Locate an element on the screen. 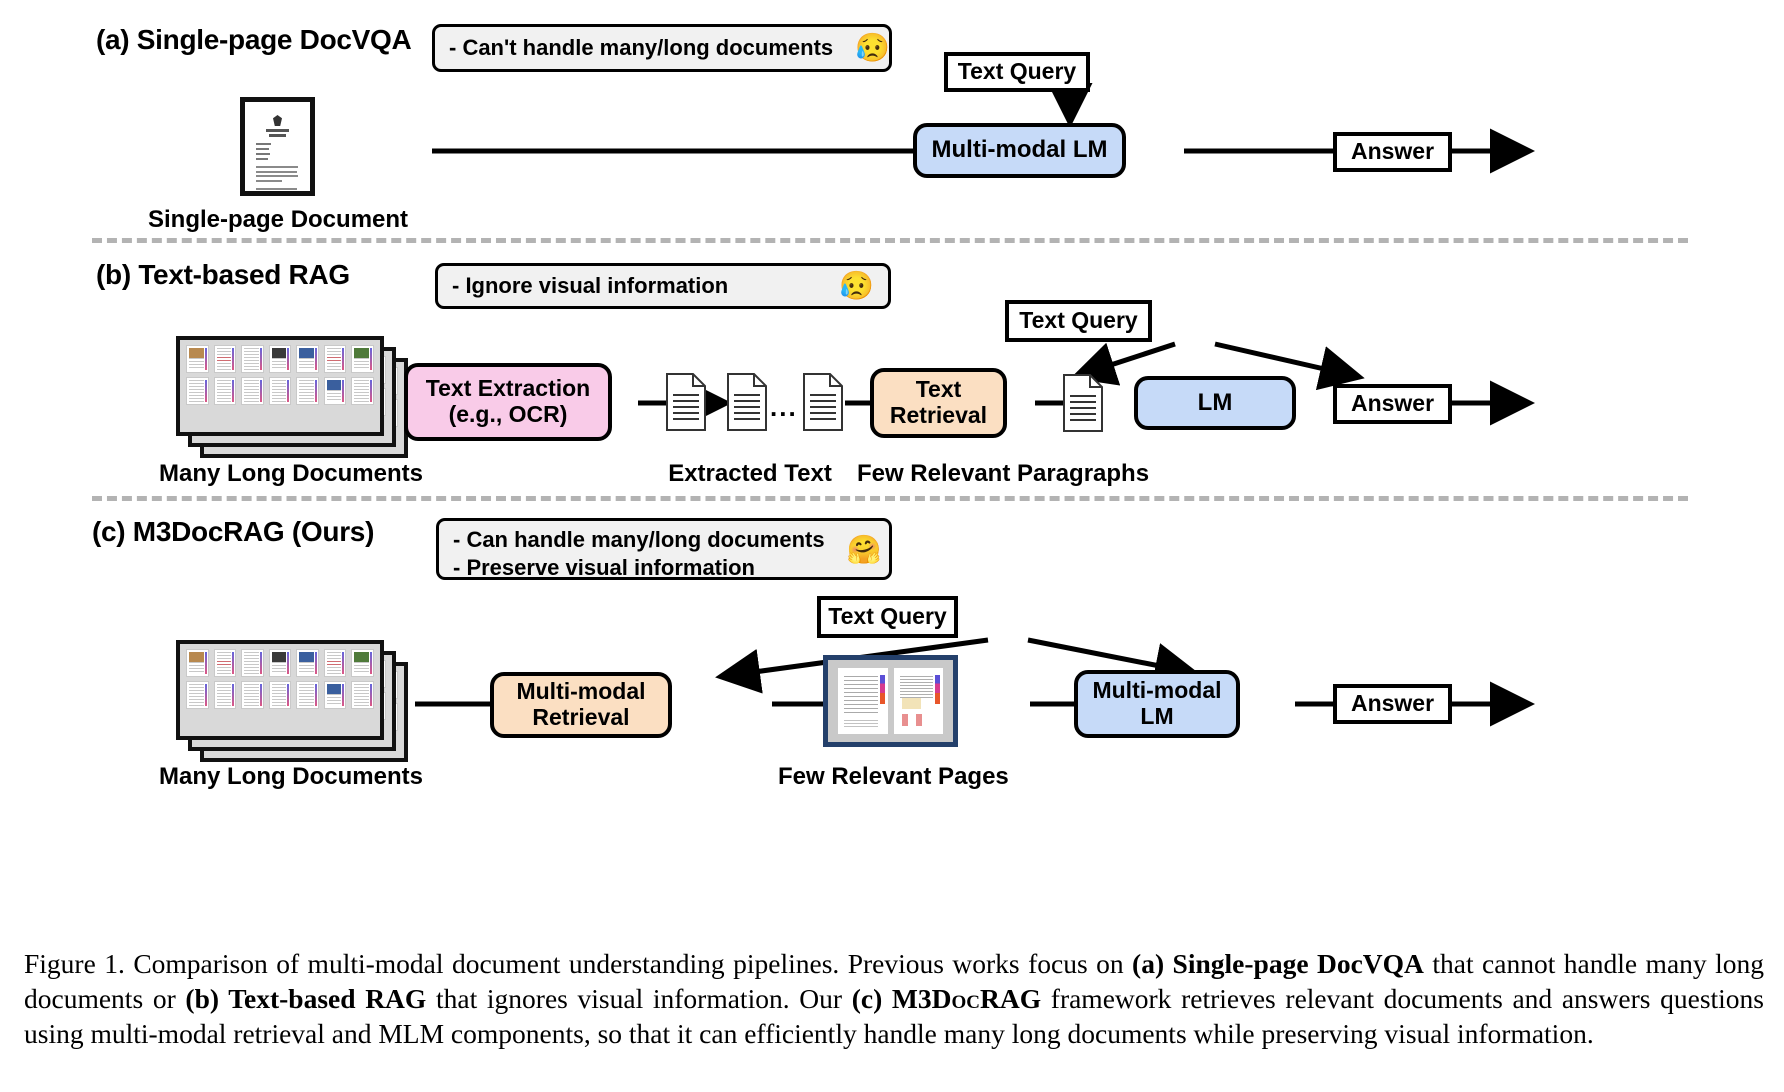  few-relevant-pages-thumbnail is located at coordinates (890, 701).